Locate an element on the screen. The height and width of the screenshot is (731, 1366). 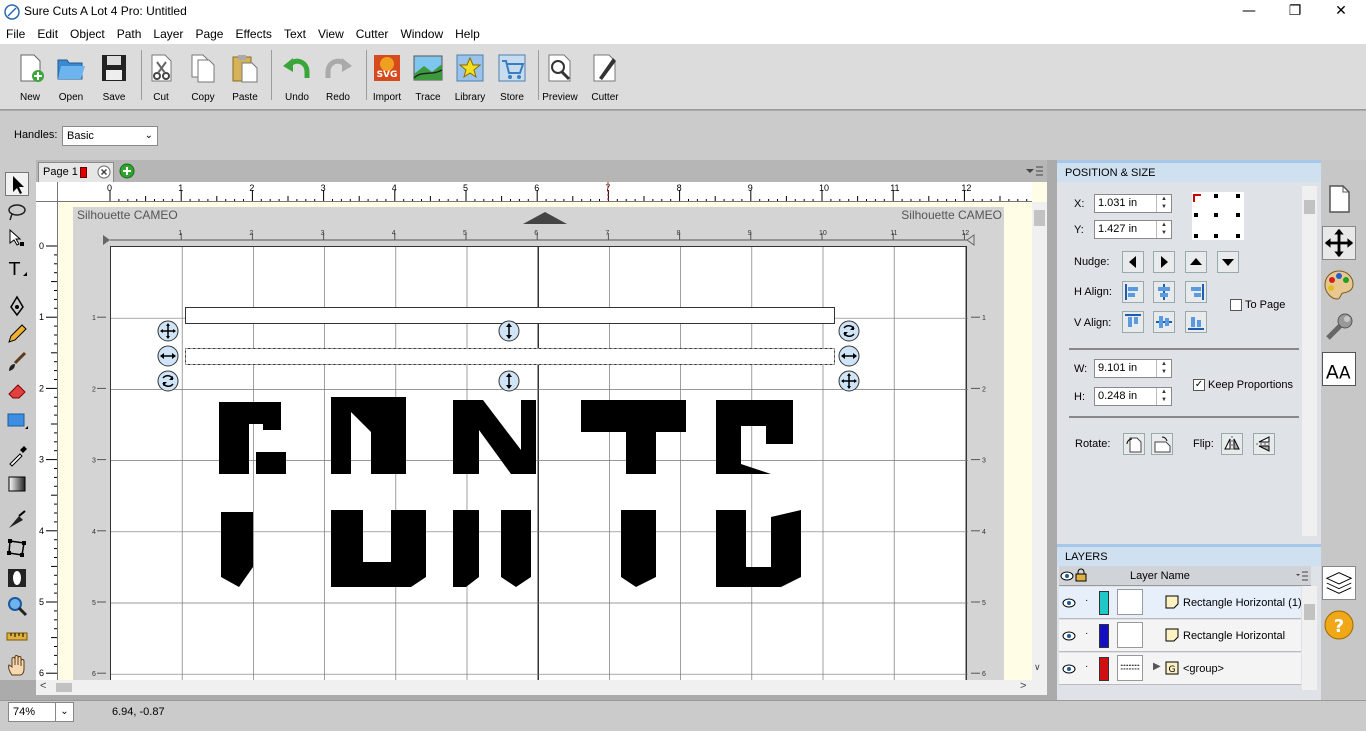
menu-path: Path is located at coordinates (129, 34).